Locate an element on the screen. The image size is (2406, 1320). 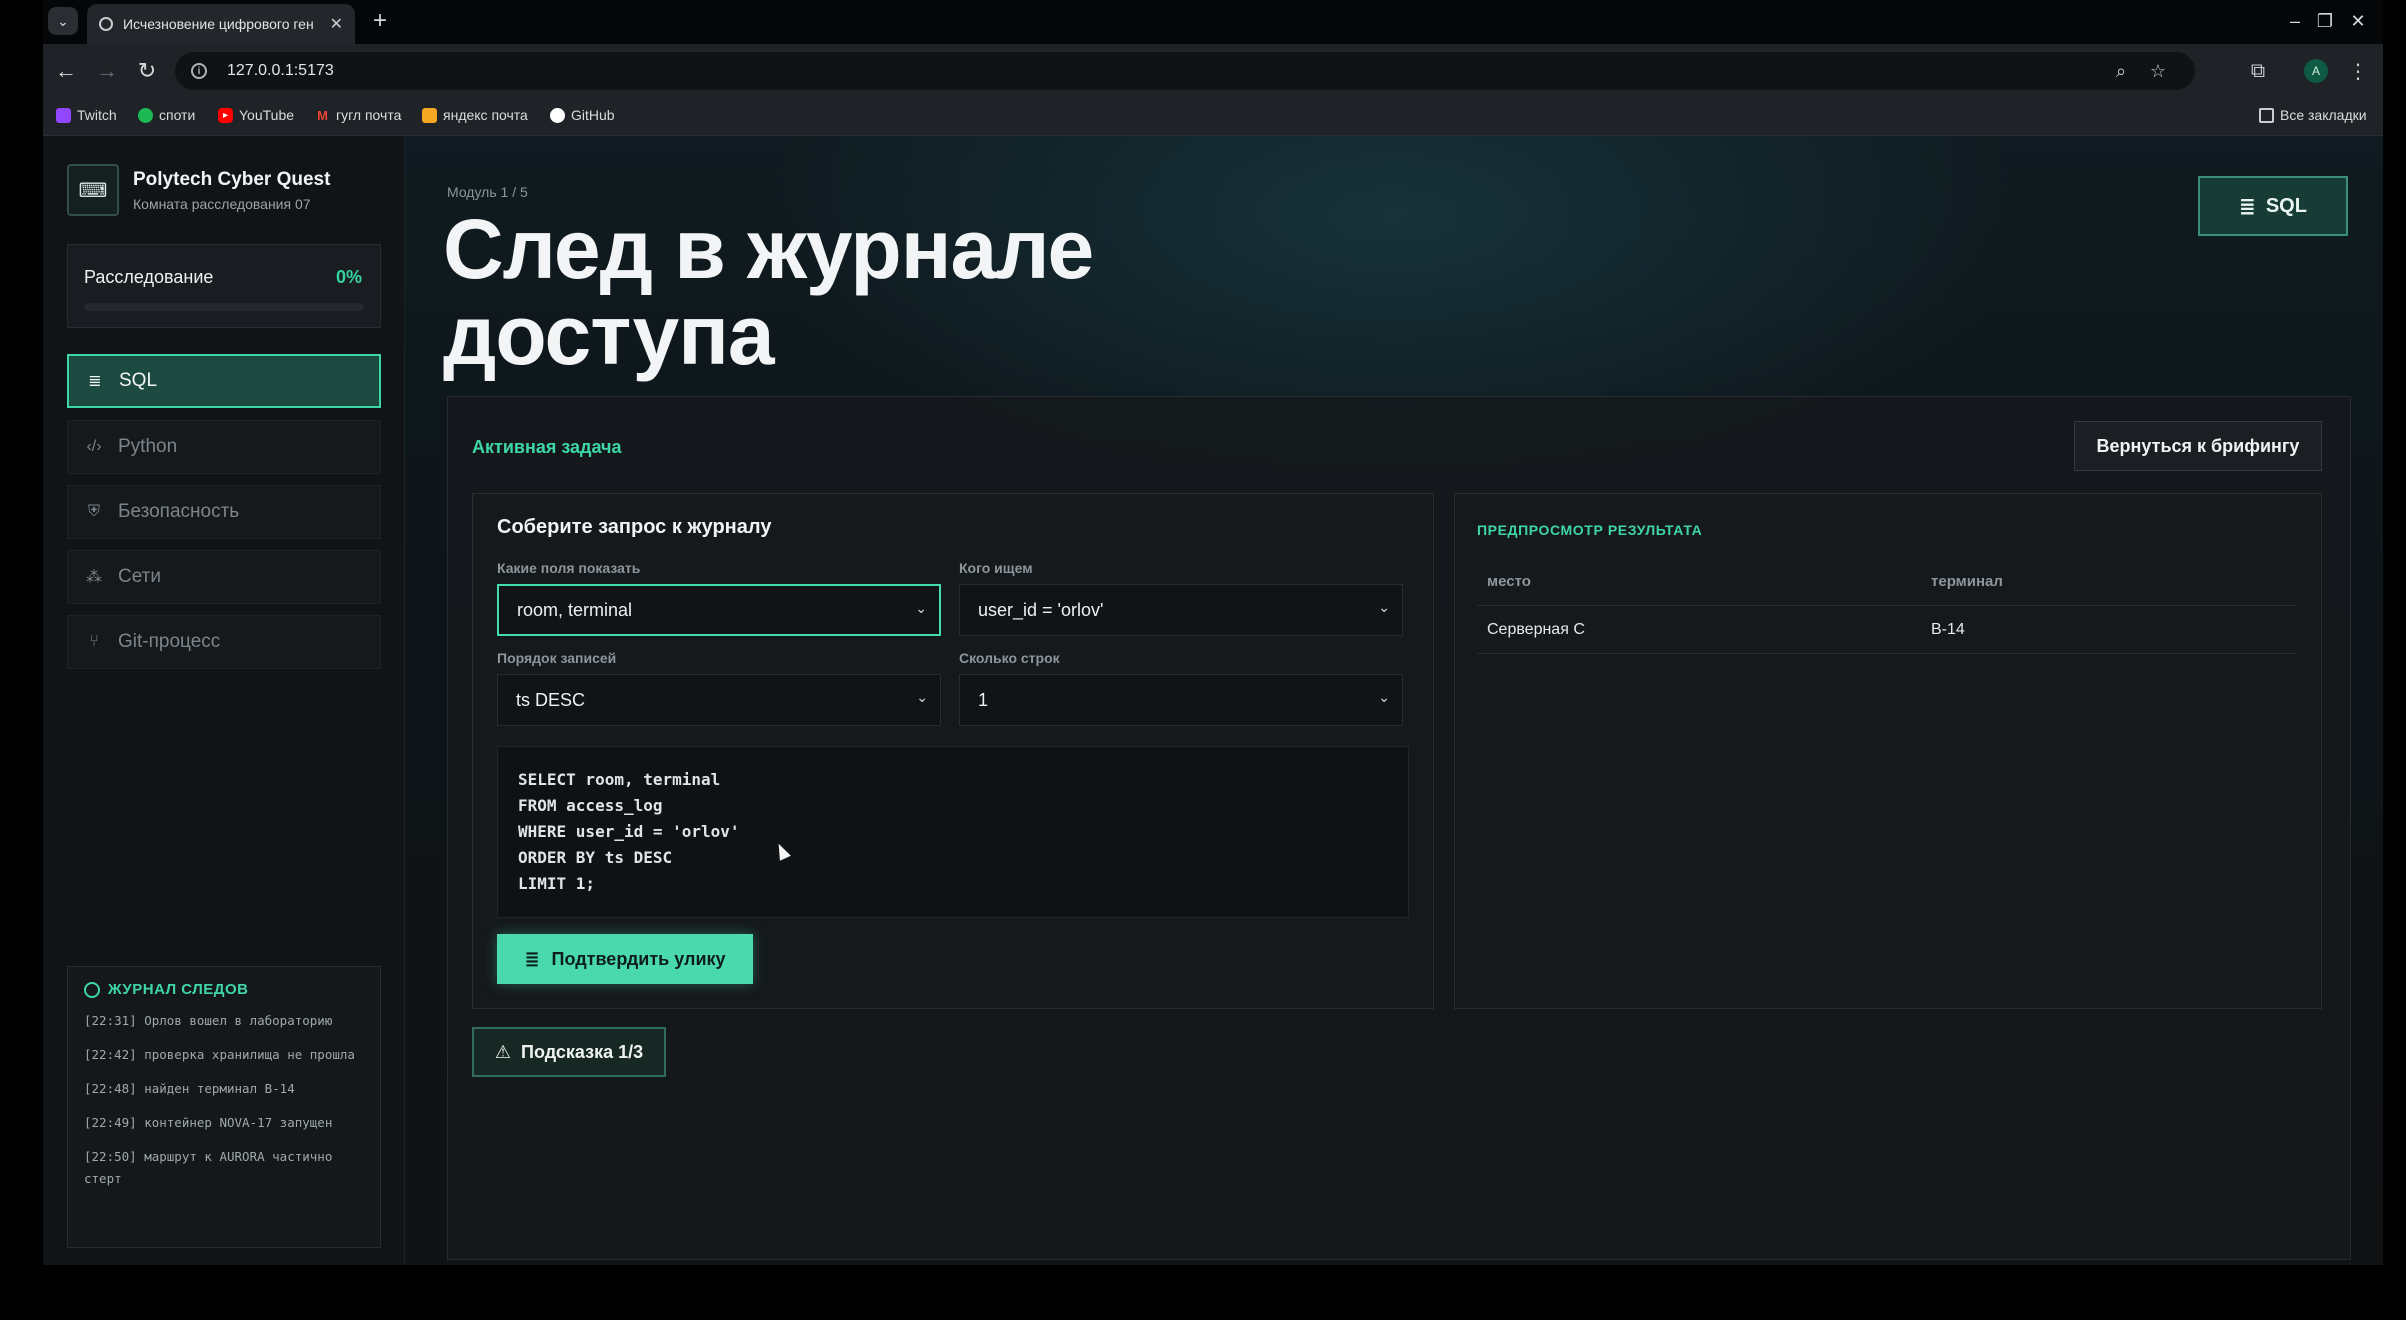
trace-title-text: ЖУРНАЛ СЛЕДОВ is located at coordinates (178, 989).